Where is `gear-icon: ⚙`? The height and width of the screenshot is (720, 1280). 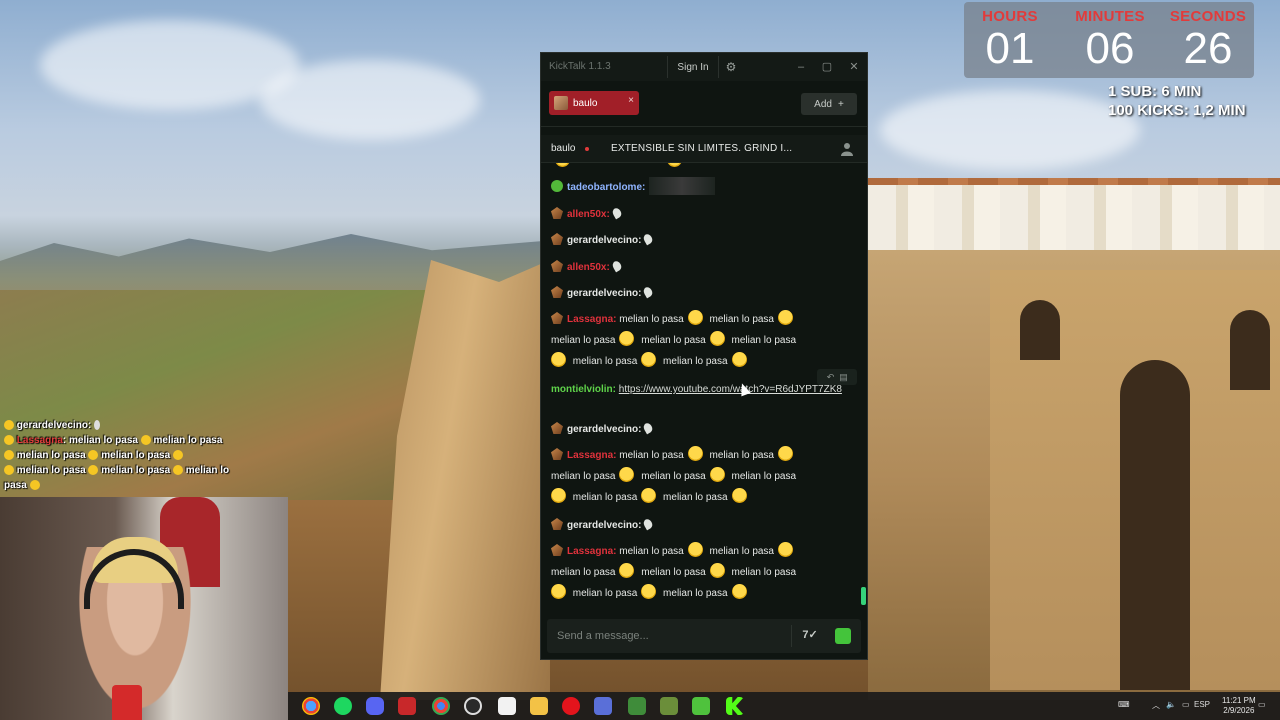
gear-icon: ⚙ is located at coordinates (731, 67).